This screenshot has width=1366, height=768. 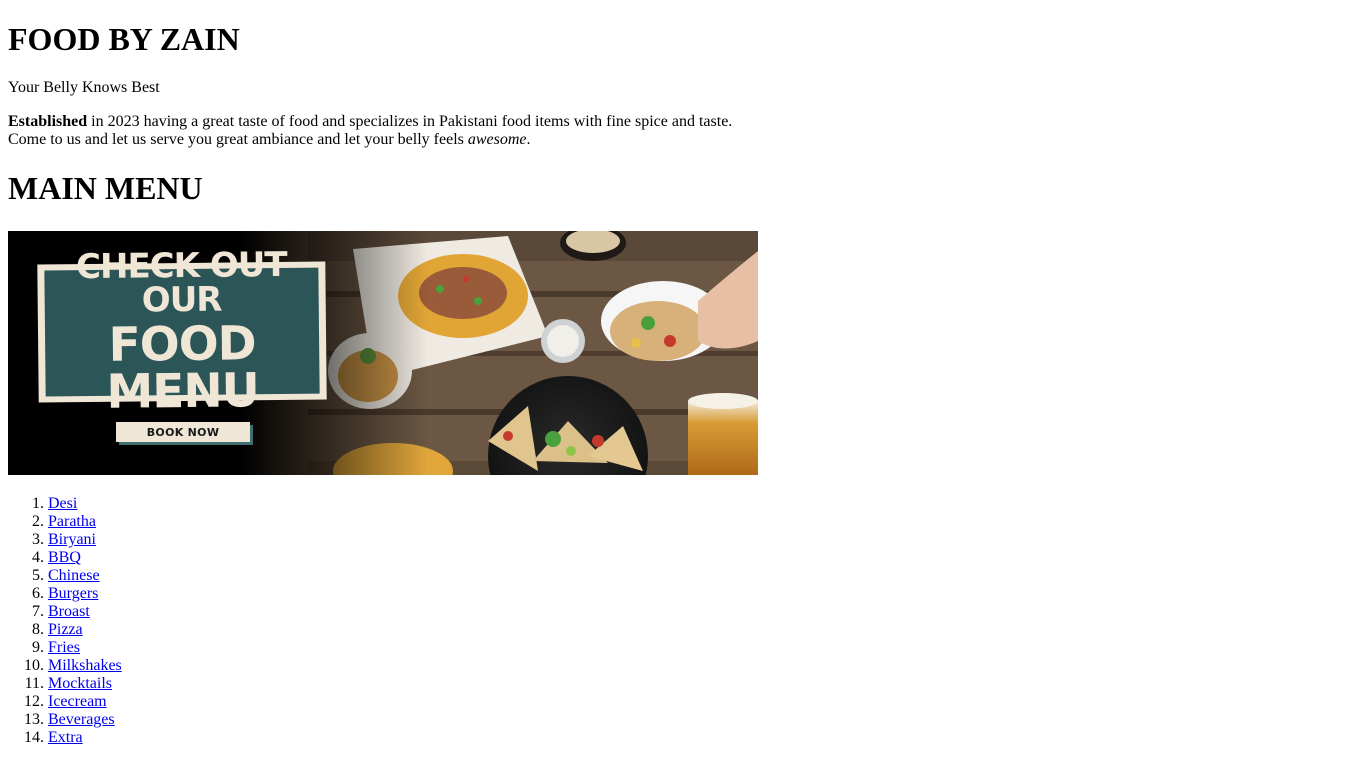 What do you see at coordinates (703, 558) in the screenshot?
I see `menu-item: BBQ` at bounding box center [703, 558].